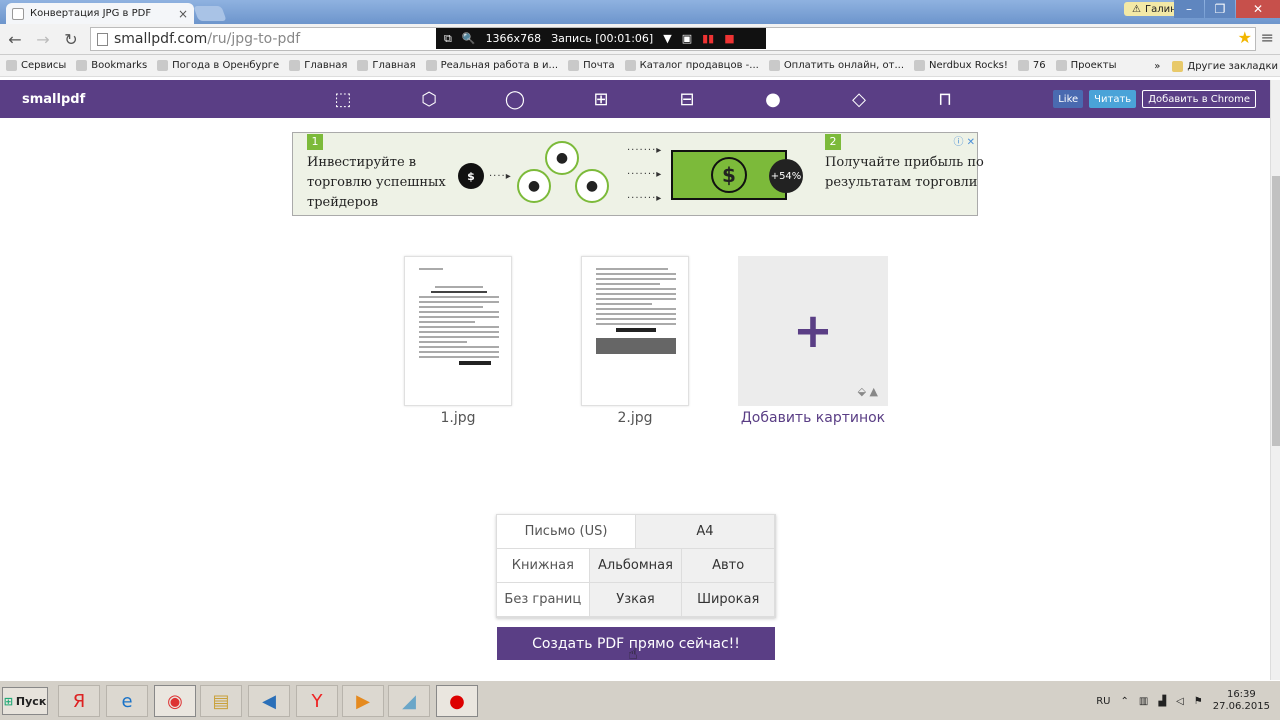  What do you see at coordinates (591, 65) in the screenshot?
I see `bookmark-item: Почта` at bounding box center [591, 65].